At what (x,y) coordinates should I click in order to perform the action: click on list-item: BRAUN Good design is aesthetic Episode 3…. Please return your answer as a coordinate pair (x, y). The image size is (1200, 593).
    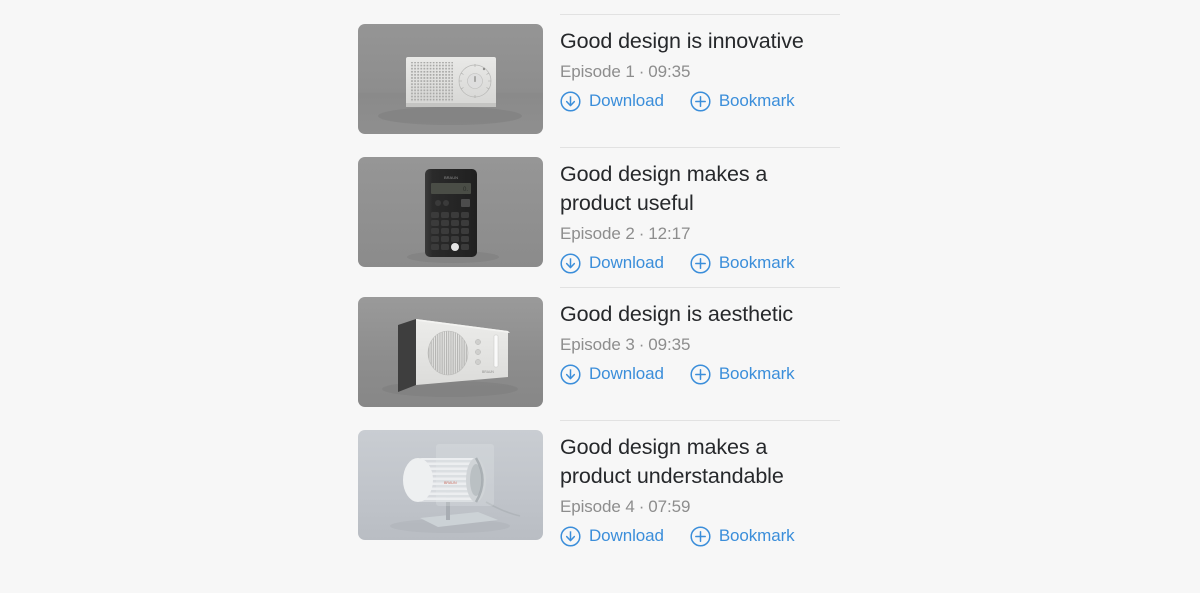
    Looking at the image, I should click on (603, 347).